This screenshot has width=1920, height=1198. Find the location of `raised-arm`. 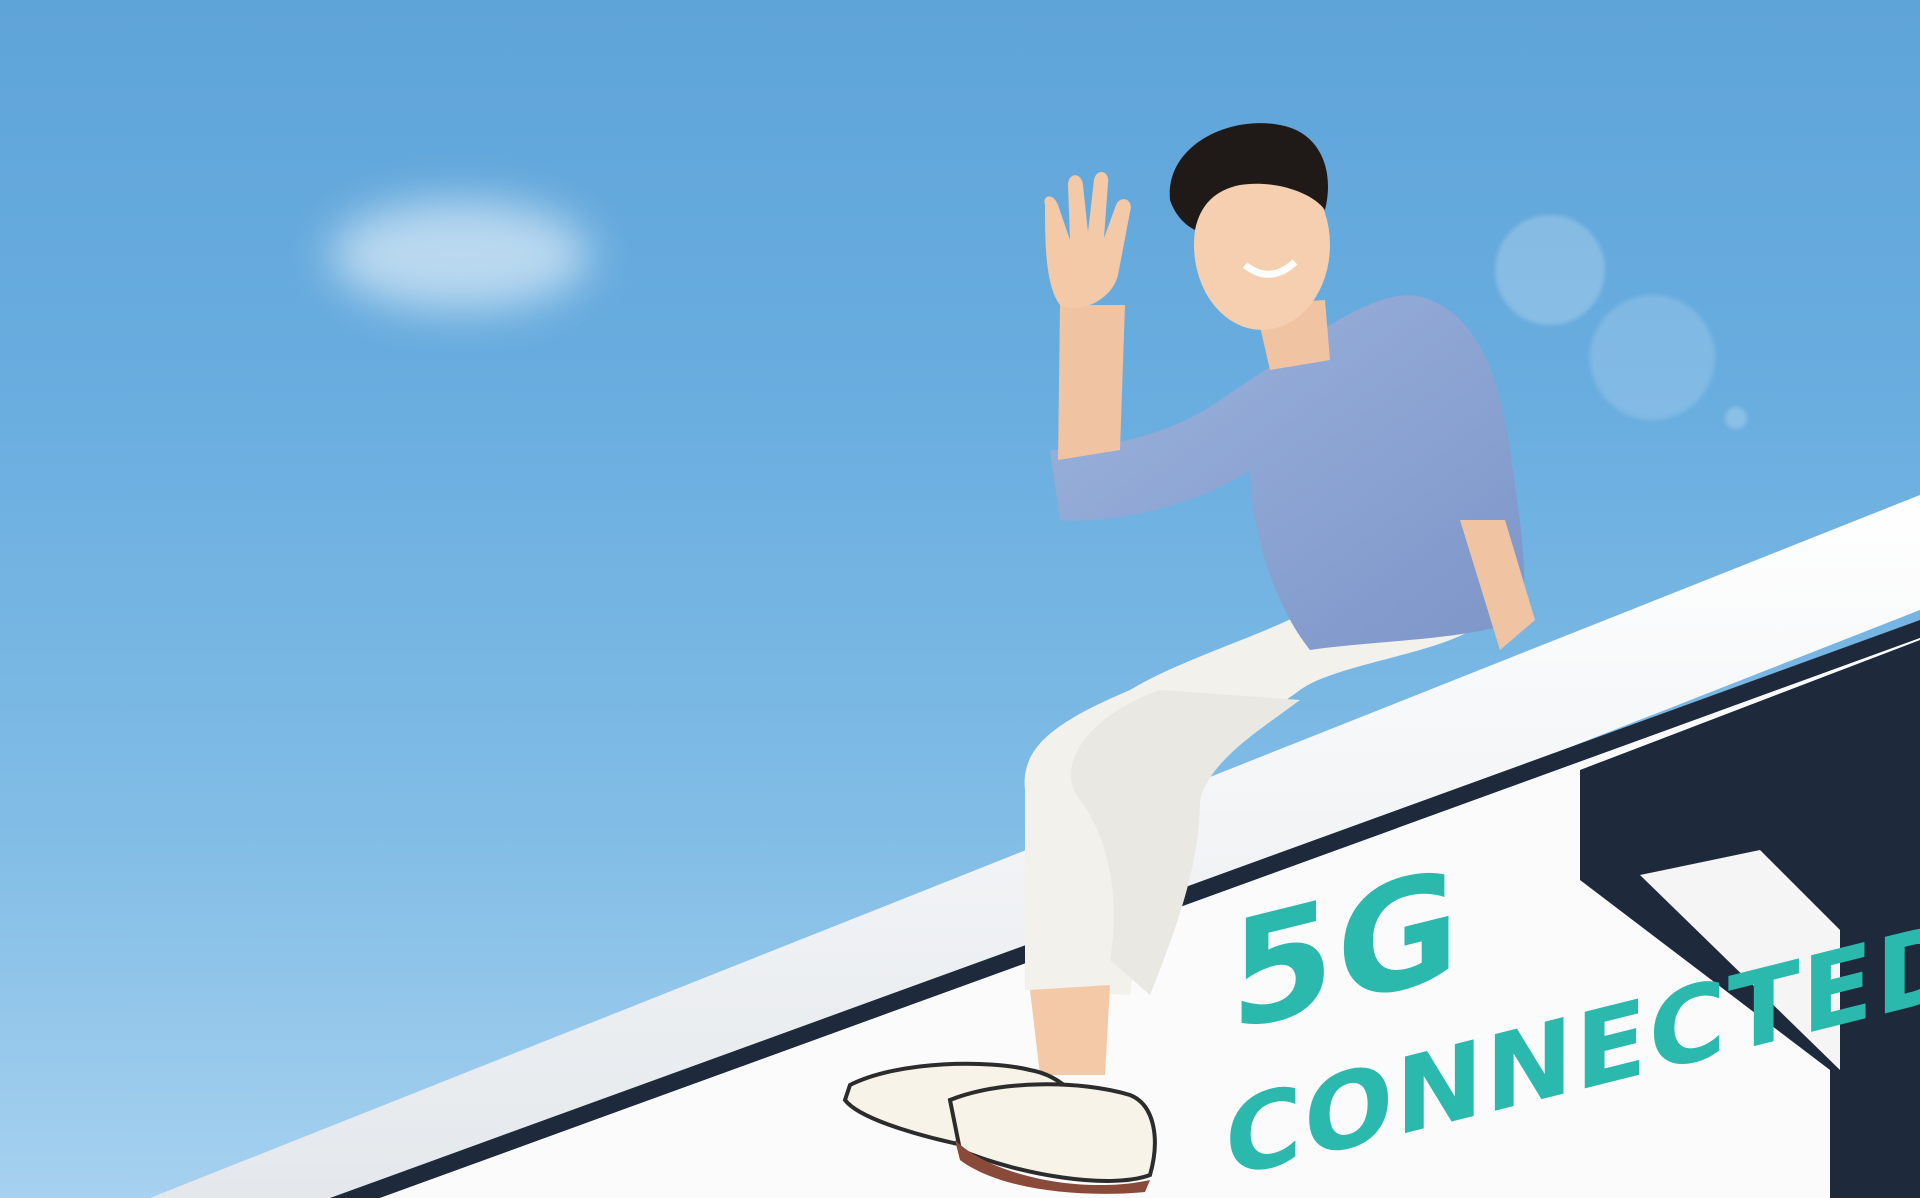

raised-arm is located at coordinates (1091, 382).